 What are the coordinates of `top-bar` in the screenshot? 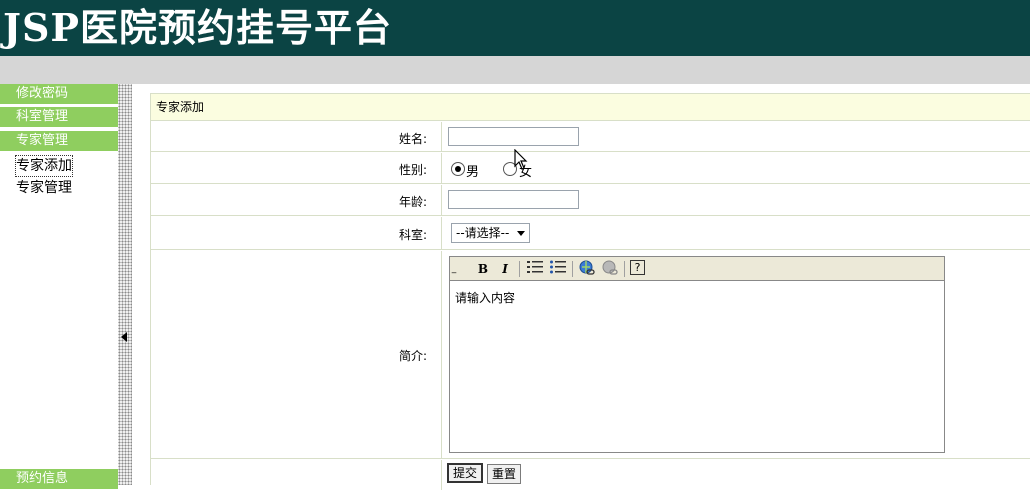 It's located at (515, 70).